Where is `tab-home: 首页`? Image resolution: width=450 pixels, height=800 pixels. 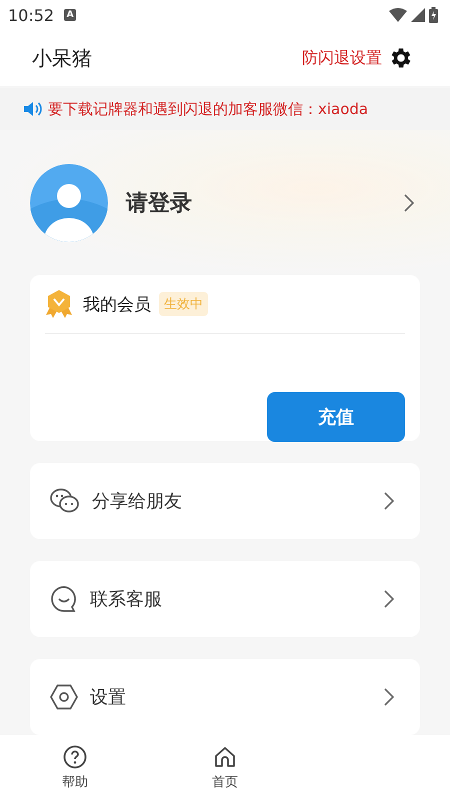 tab-home: 首页 is located at coordinates (225, 767).